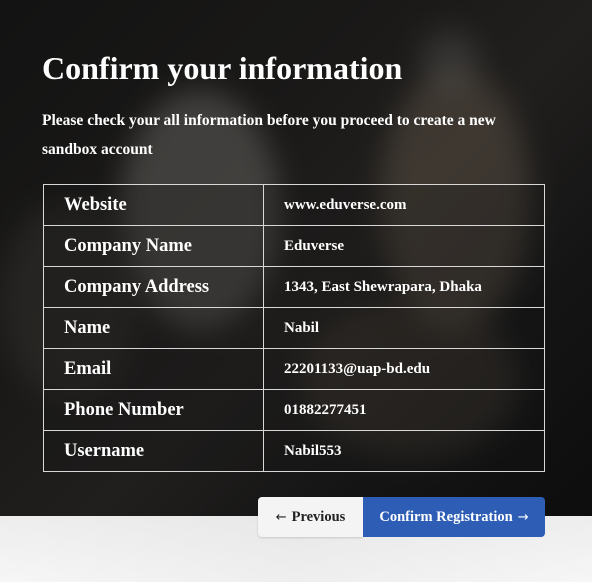  Describe the element at coordinates (404, 451) in the screenshot. I see `row-value: Nabil553` at that location.